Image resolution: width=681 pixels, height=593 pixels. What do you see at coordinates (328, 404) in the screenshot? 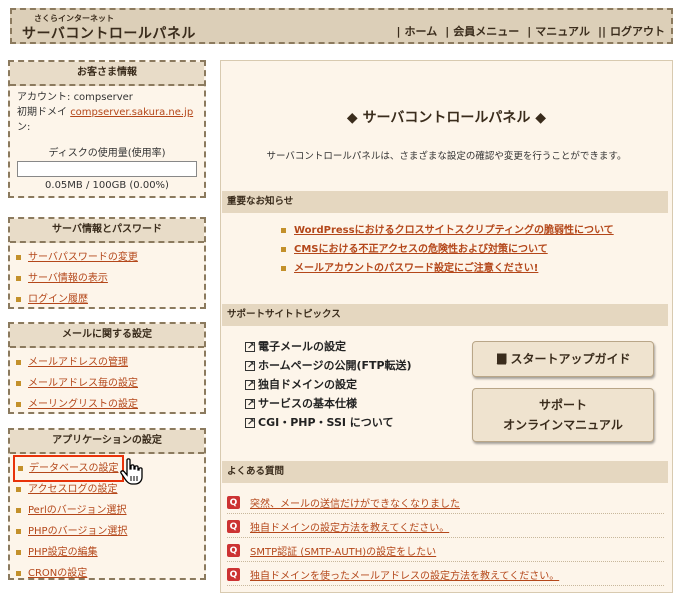
I see `topic-spec: サービスの基本仕様` at bounding box center [328, 404].